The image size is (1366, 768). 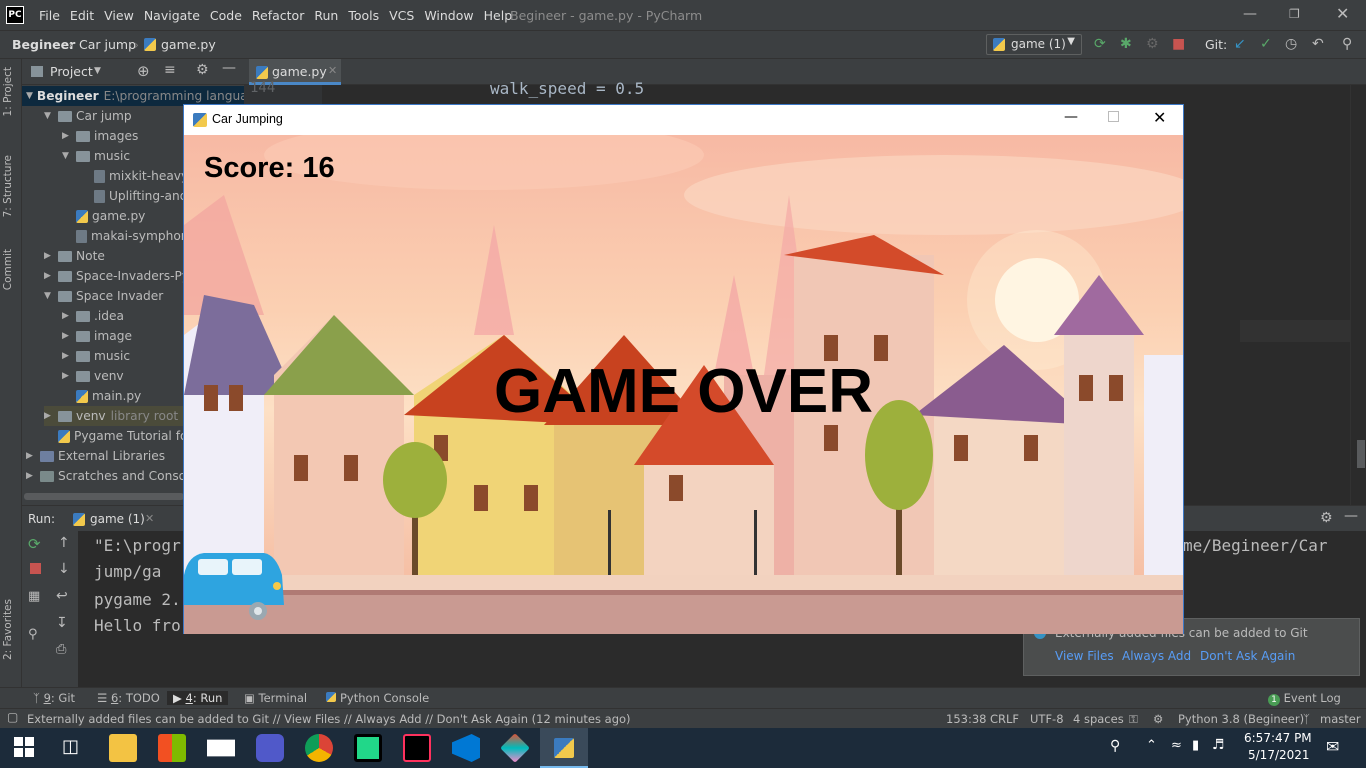 I want to click on windows-start-icon, so click(x=24, y=747).